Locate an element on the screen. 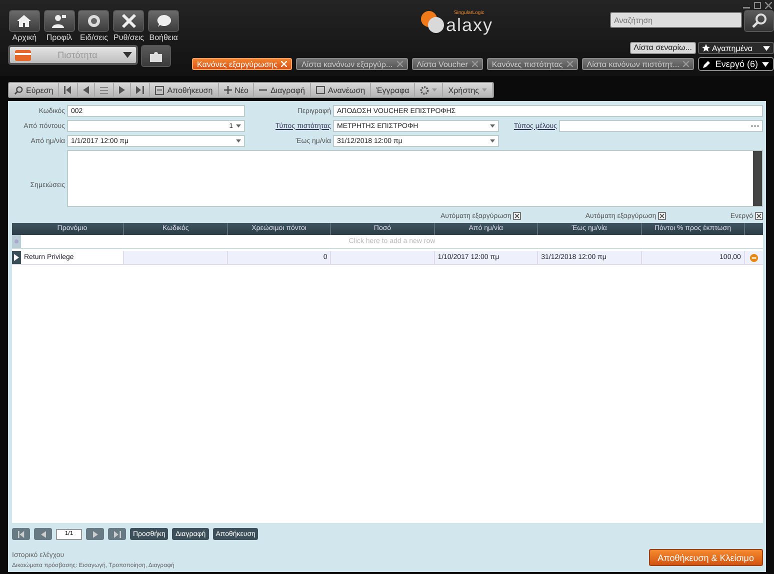 This screenshot has height=574, width=774. home-nav-button is located at coordinates (24, 21).